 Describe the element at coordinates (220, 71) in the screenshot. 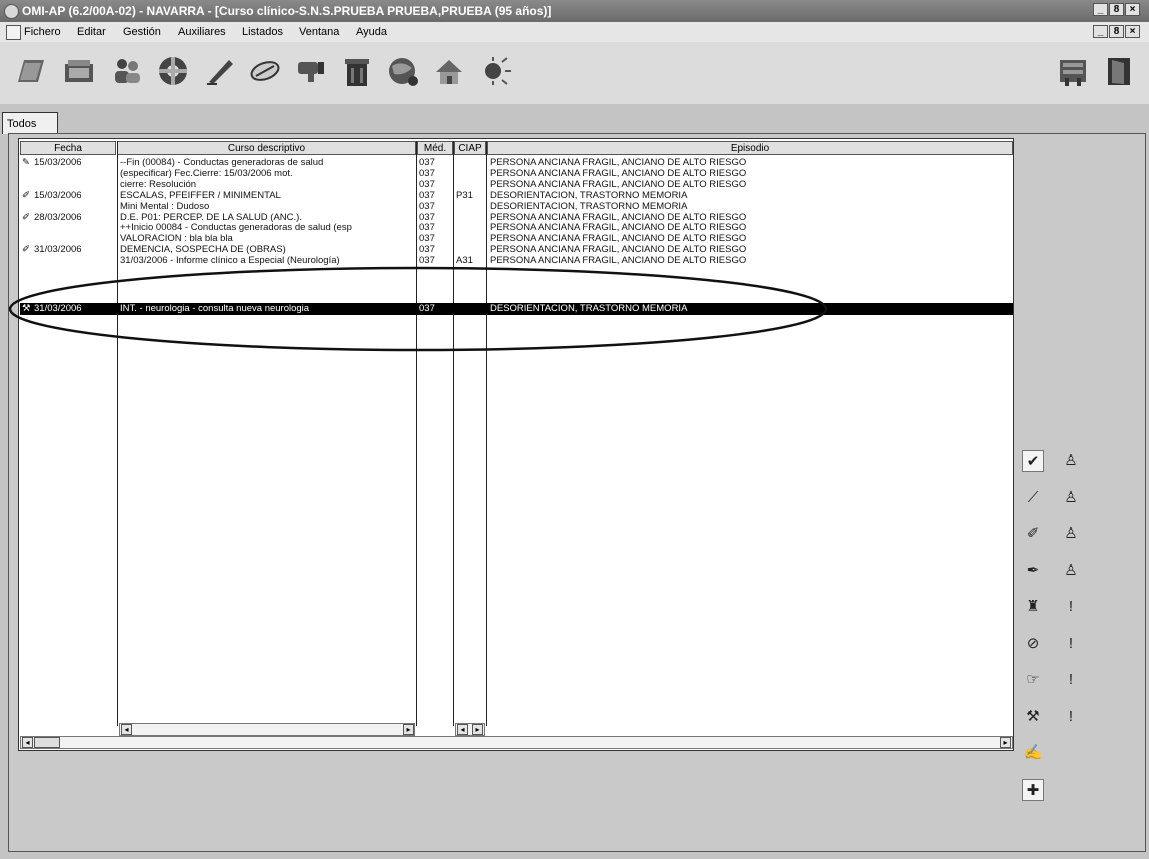

I see `pen-icon` at that location.